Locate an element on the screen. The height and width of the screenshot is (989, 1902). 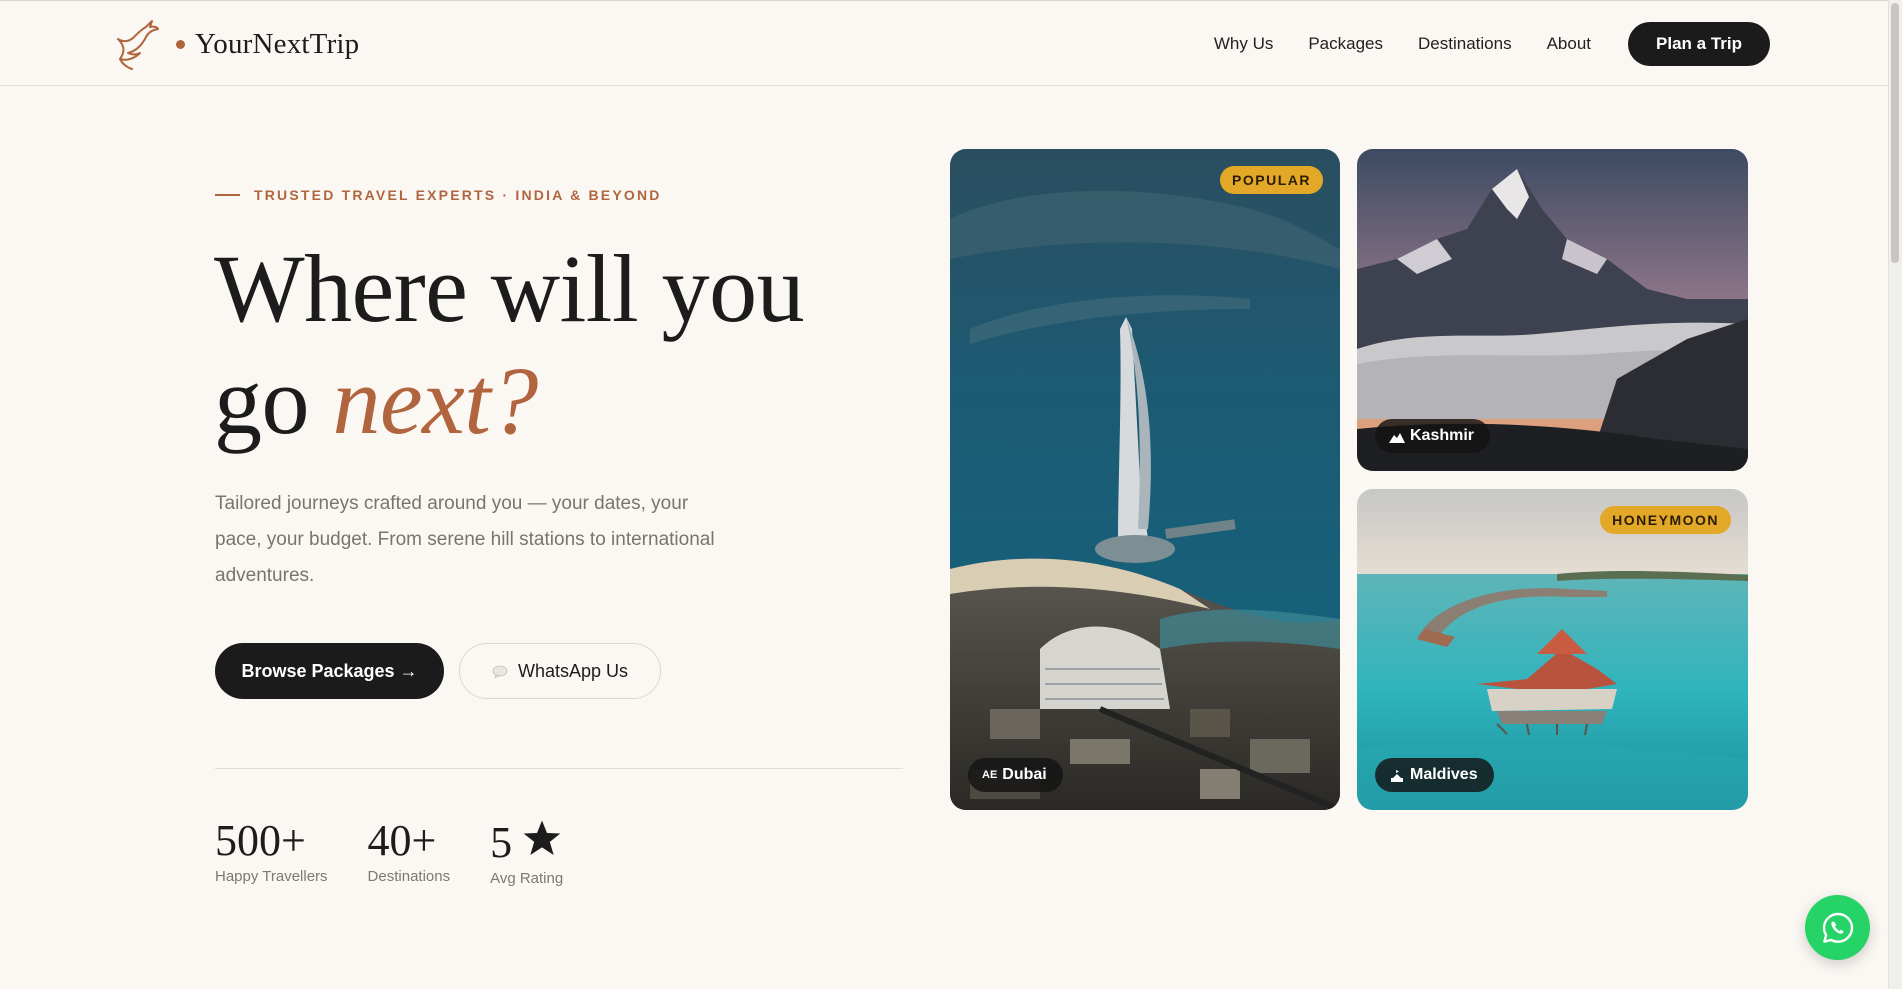
whatsapp-us-label: WhatsApp Us is located at coordinates (573, 670).